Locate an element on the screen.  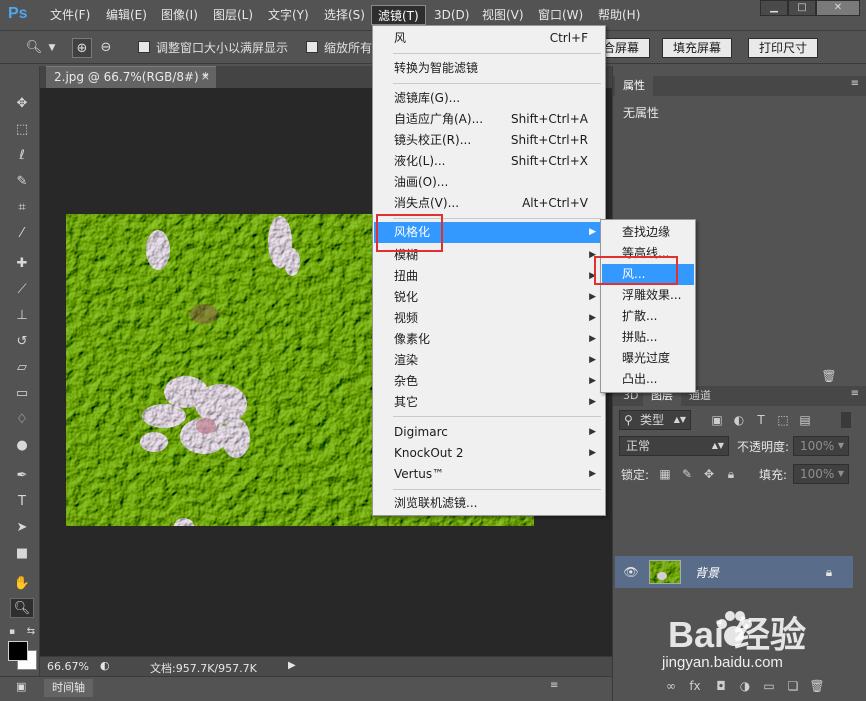
layer-filter-select: ⚲ 类型 ▲▼ is located at coordinates (655, 420).